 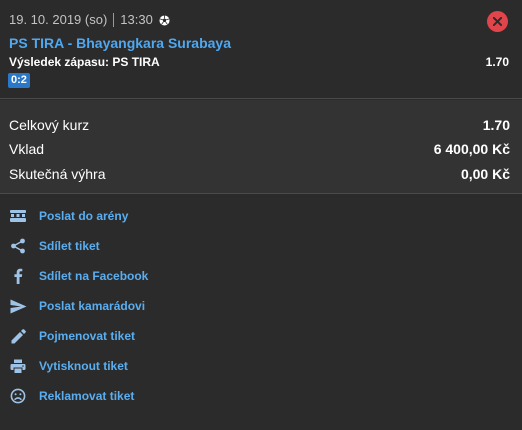 I want to click on match-time: 13:30, so click(x=136, y=19).